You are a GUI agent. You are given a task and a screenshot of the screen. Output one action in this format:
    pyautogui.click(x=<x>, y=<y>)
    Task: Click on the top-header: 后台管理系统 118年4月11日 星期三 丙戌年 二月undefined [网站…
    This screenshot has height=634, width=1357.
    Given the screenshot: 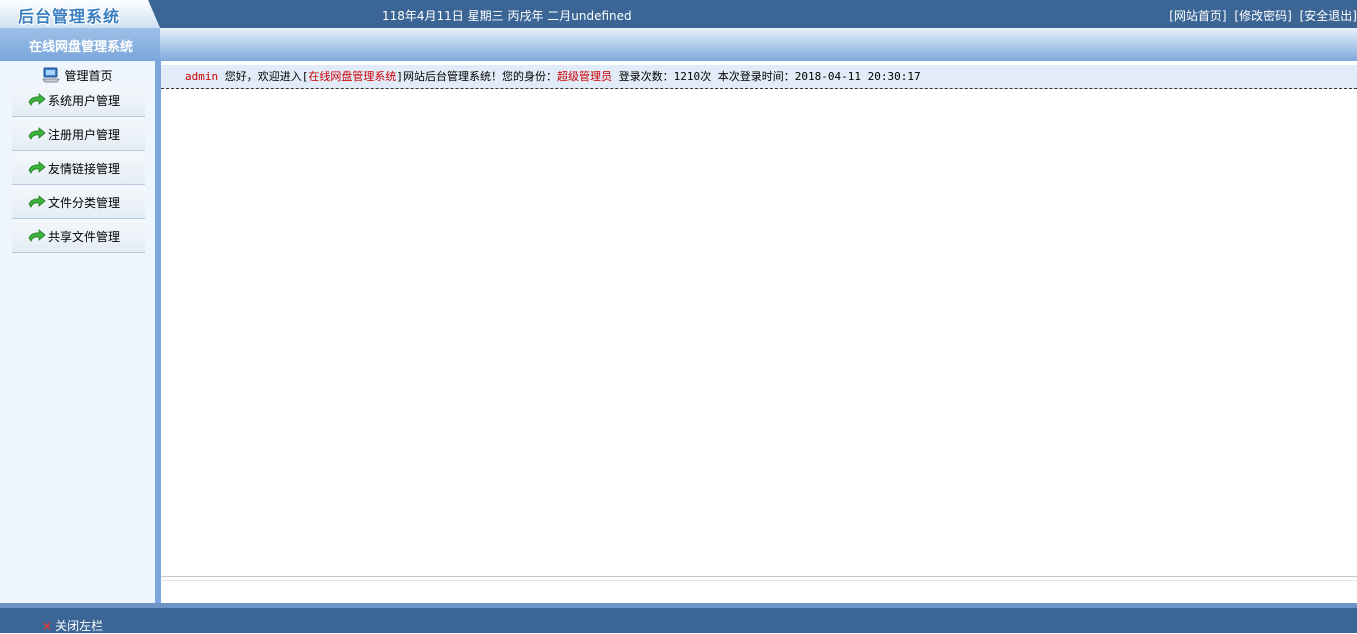 What is the action you would take?
    pyautogui.click(x=678, y=14)
    